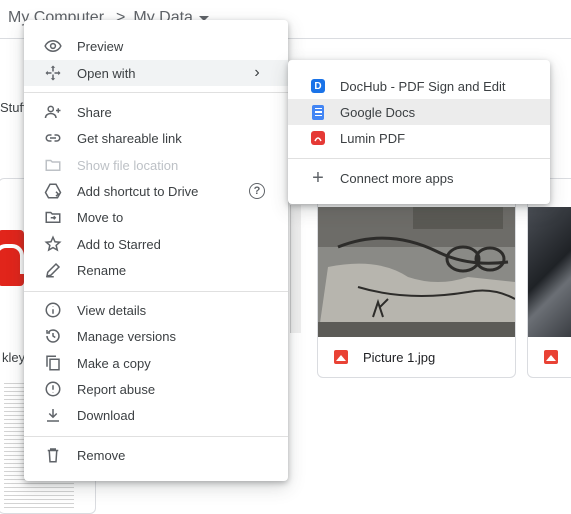 The width and height of the screenshot is (571, 514). I want to click on link-icon, so click(53, 138).